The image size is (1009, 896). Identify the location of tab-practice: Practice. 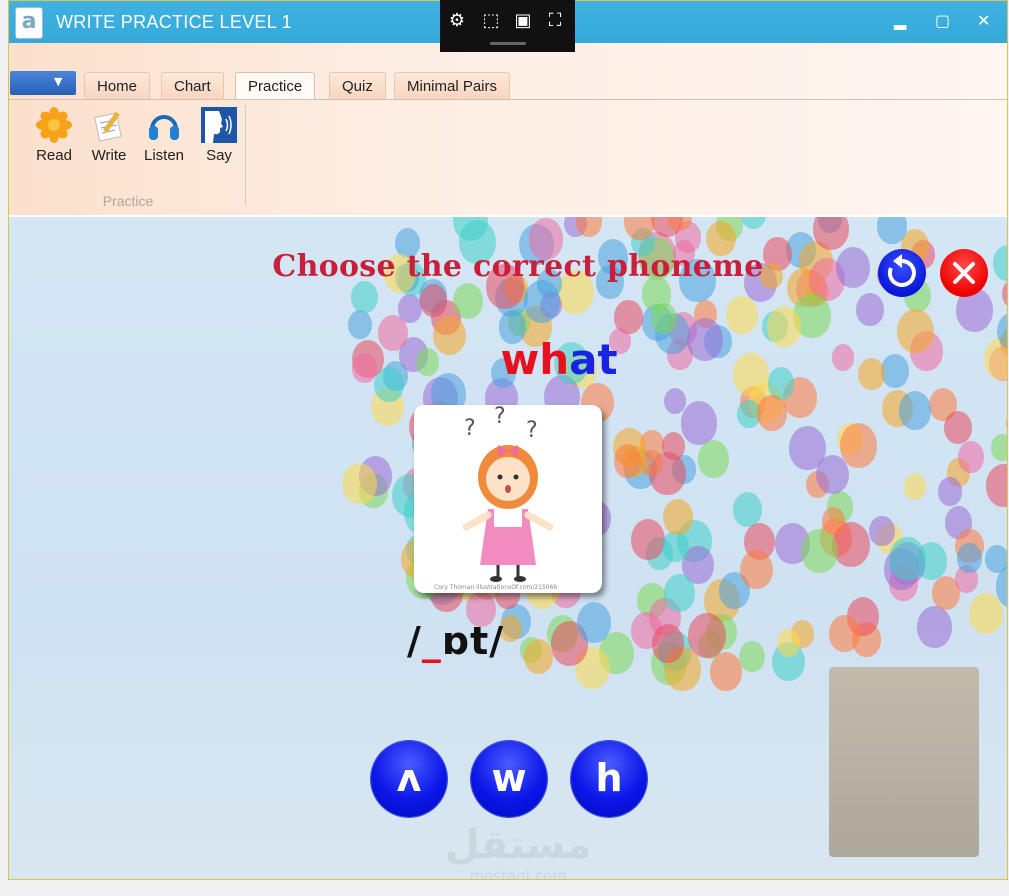
(275, 85).